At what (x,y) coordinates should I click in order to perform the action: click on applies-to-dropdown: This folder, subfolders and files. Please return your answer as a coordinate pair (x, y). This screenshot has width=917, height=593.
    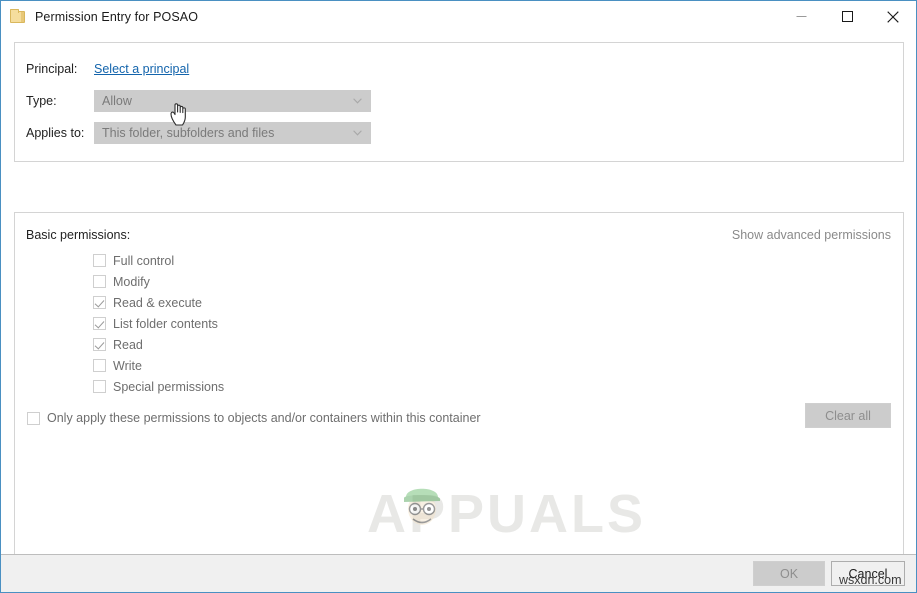
    Looking at the image, I should click on (232, 133).